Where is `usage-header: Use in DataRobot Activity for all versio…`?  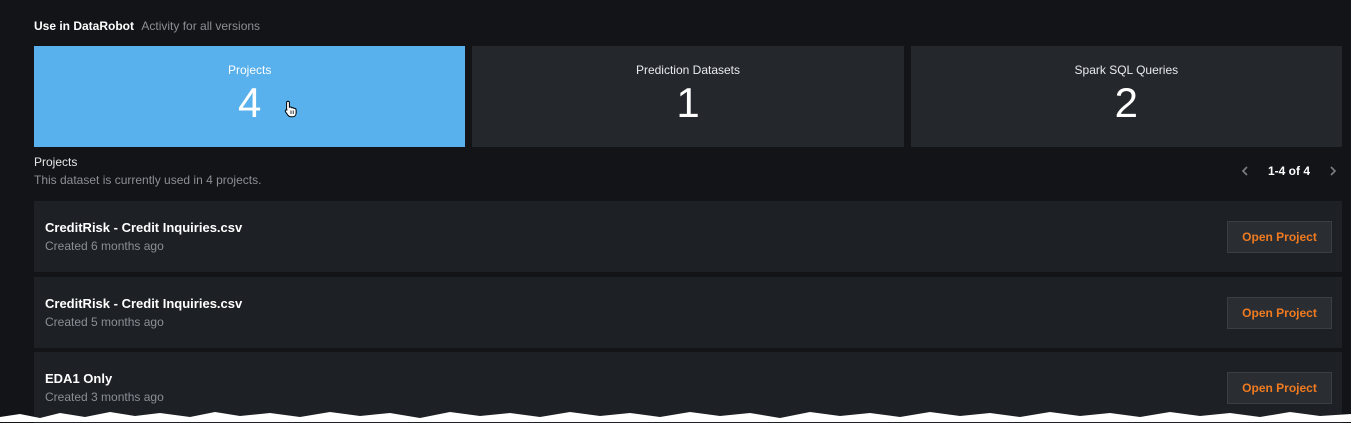 usage-header: Use in DataRobot Activity for all versio… is located at coordinates (147, 26).